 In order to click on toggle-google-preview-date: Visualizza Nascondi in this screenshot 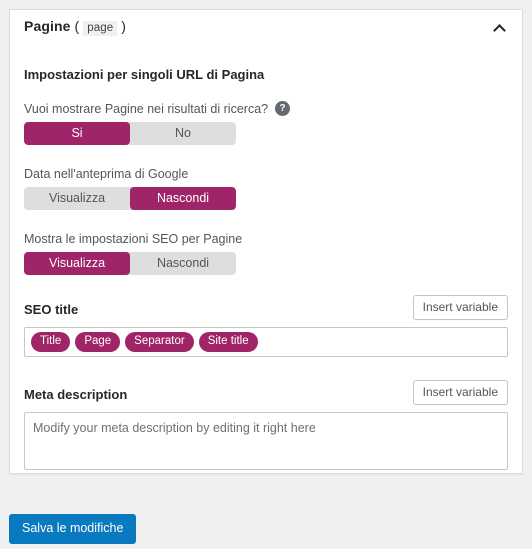, I will do `click(130, 198)`.